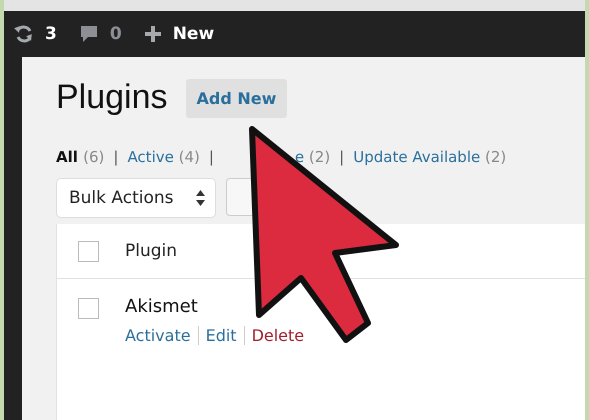  I want to click on plugin-name: Akismet, so click(162, 306).